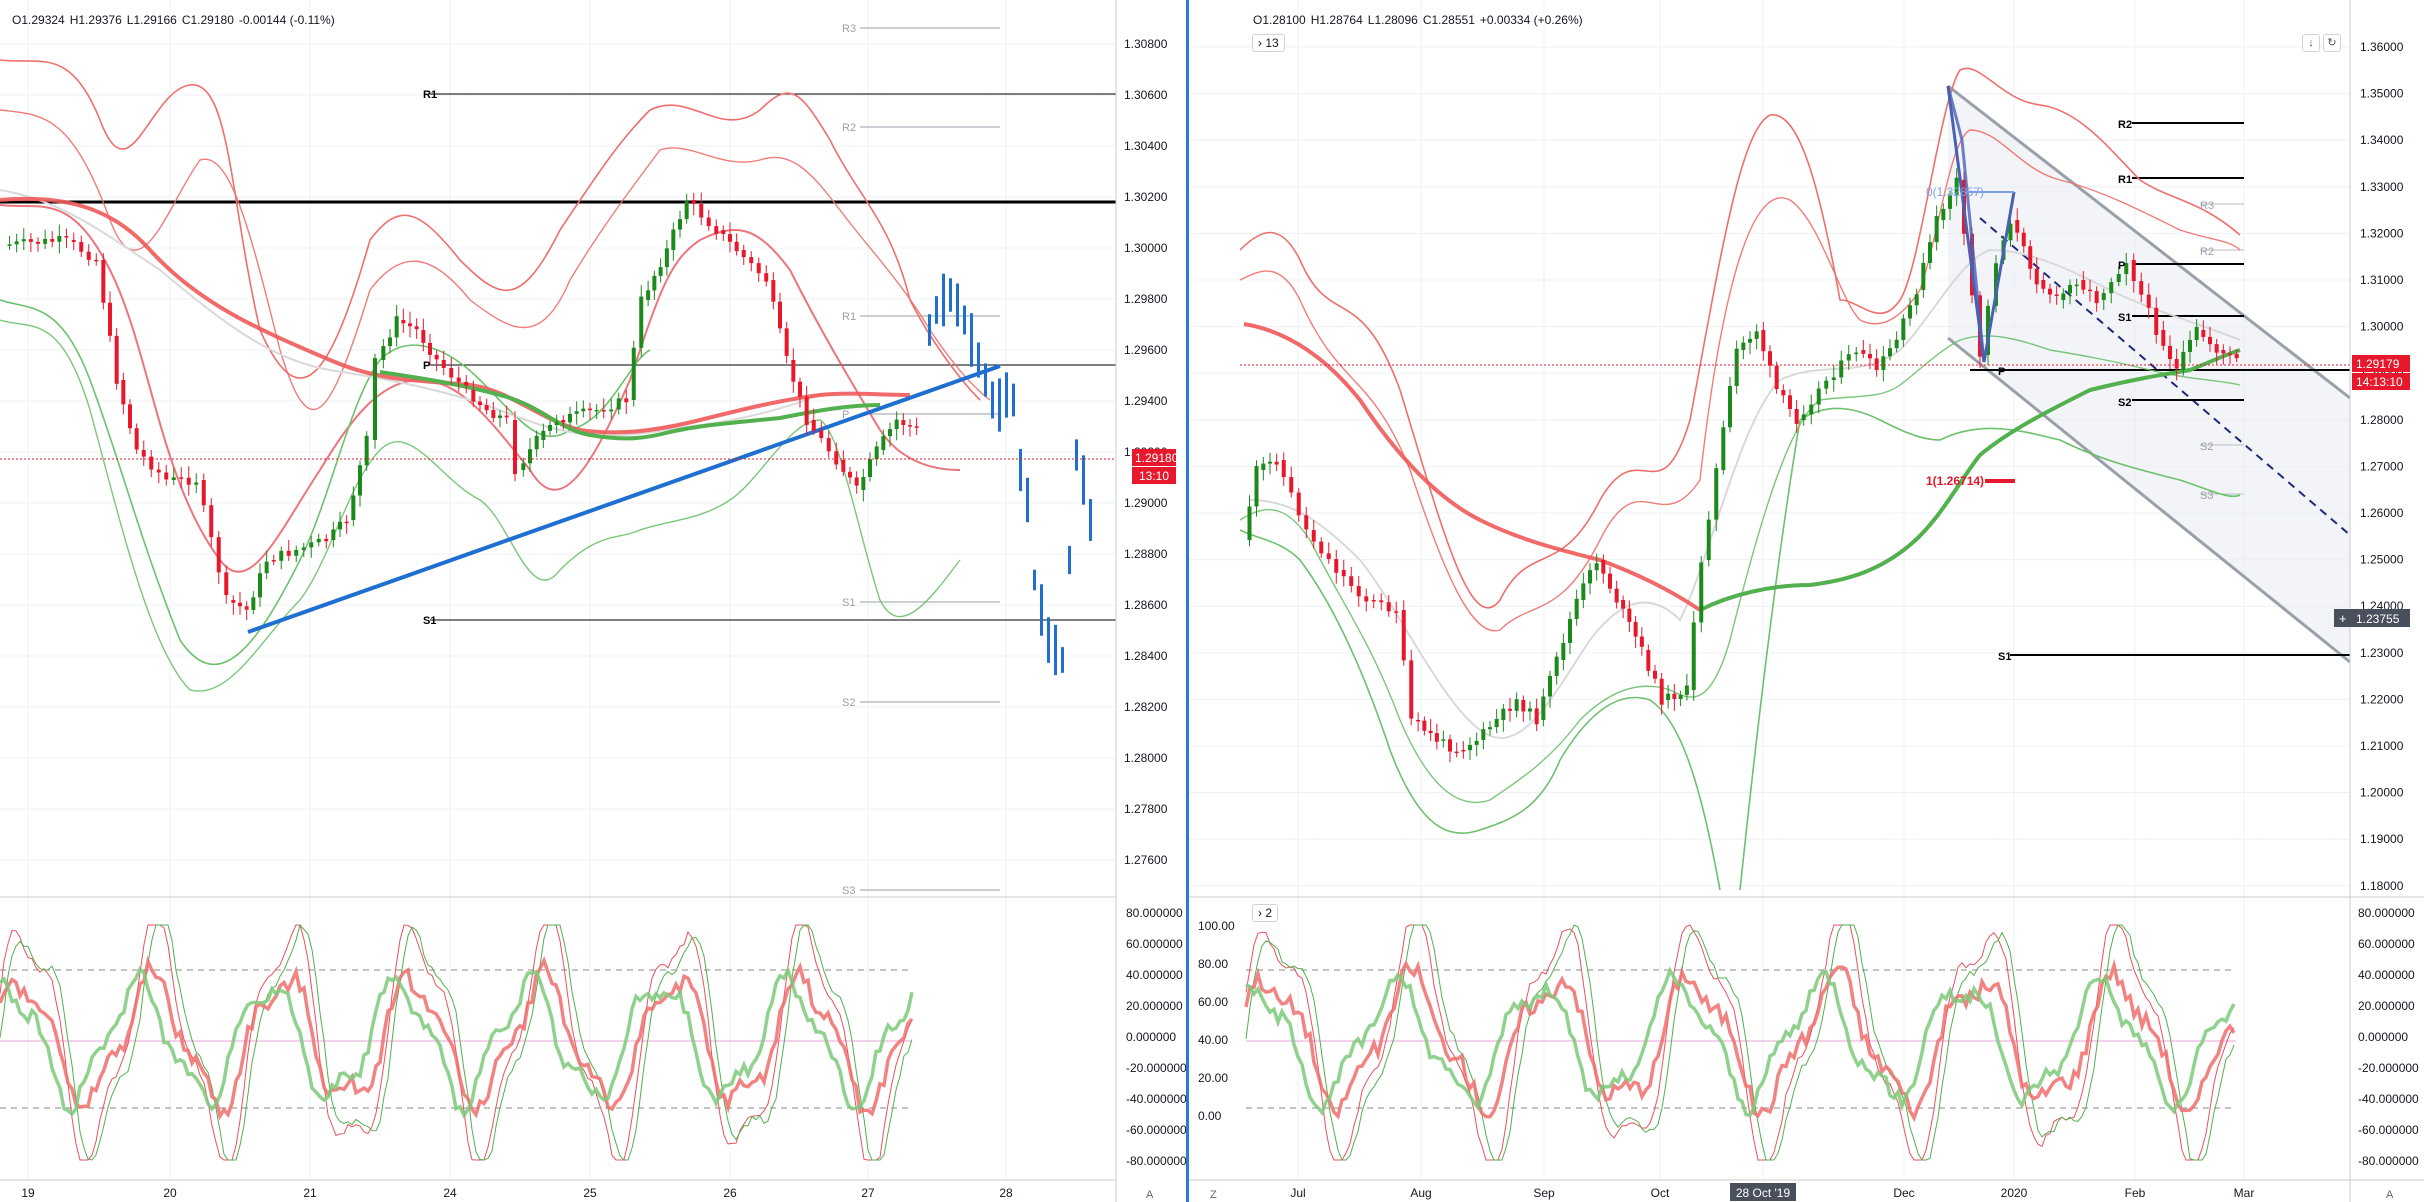 The height and width of the screenshot is (1202, 2424). What do you see at coordinates (1146, 503) in the screenshot?
I see `left-price-tick: 1.29000` at bounding box center [1146, 503].